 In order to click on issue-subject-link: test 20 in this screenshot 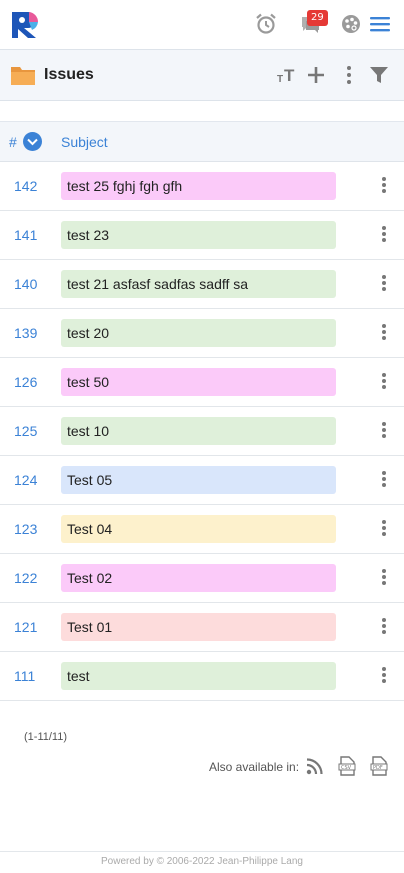, I will do `click(198, 333)`.